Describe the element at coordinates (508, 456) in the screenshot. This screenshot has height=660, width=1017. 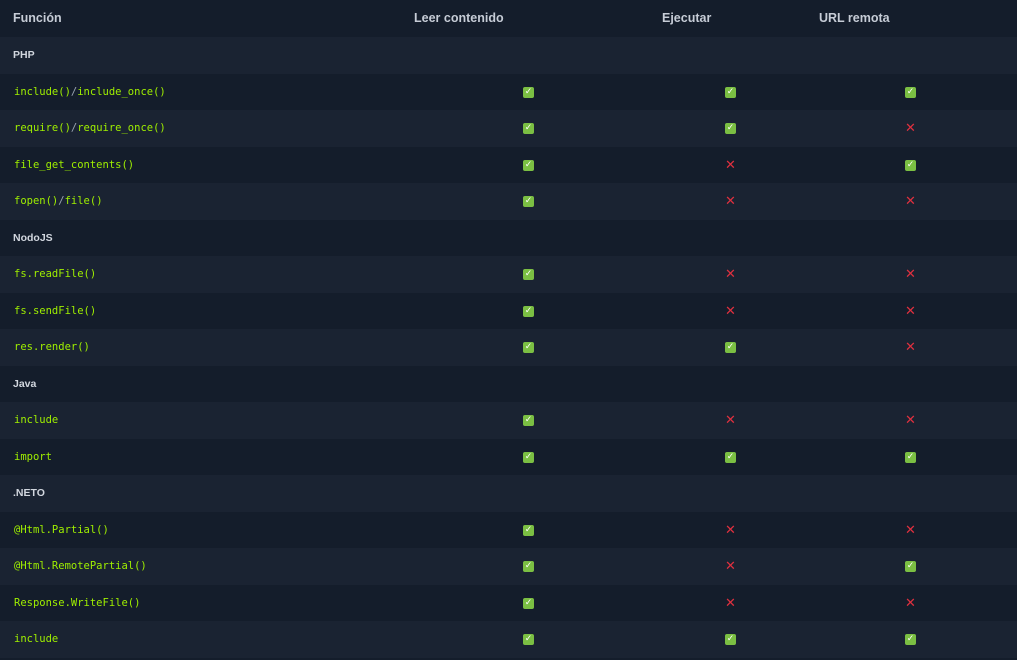
I see `table-row: import ✓ ✓ ✓` at that location.